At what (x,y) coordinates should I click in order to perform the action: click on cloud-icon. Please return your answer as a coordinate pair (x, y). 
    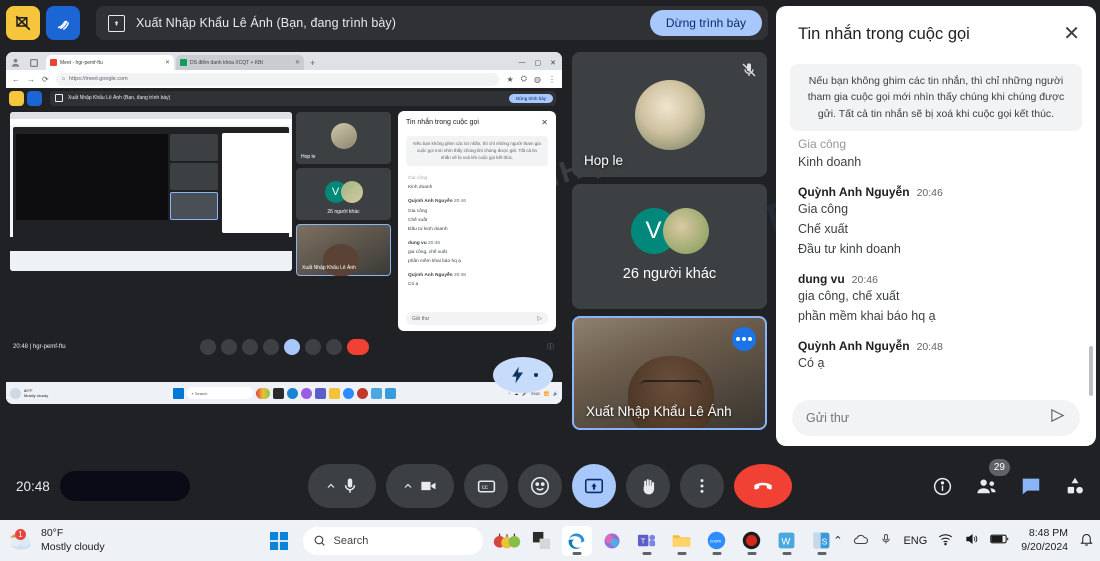
    Looking at the image, I should click on (861, 541).